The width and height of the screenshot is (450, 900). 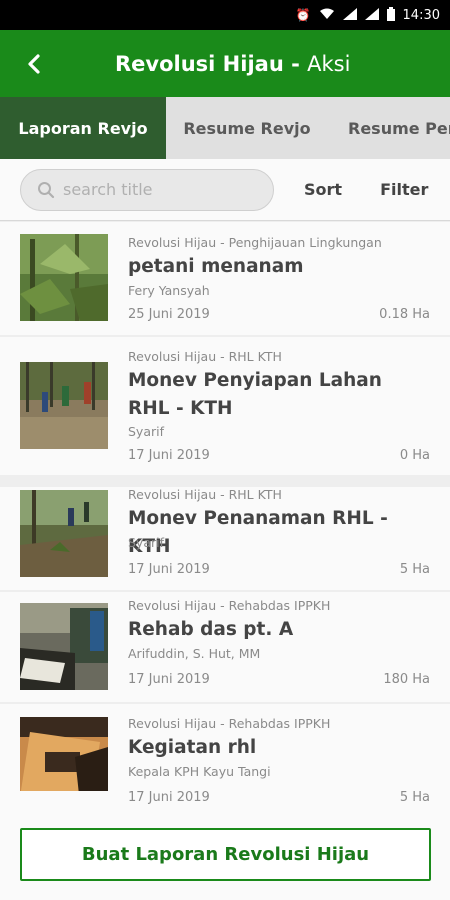 I want to click on sort-button: Sort, so click(x=323, y=189).